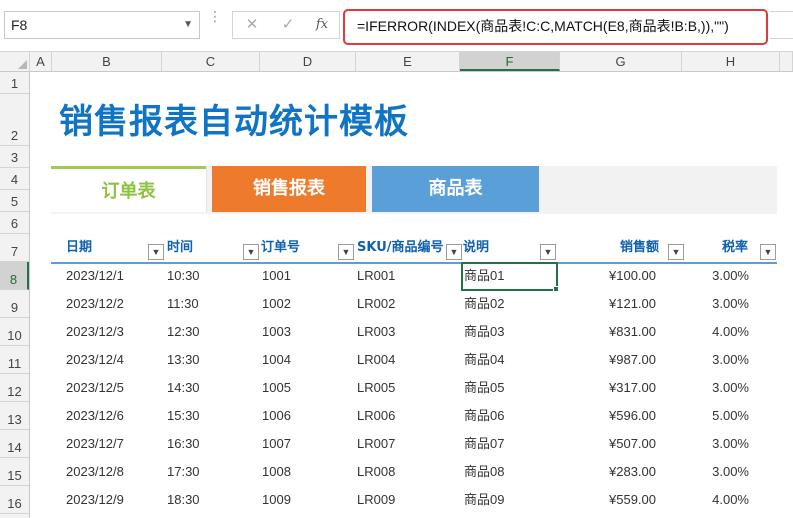 The height and width of the screenshot is (518, 793). I want to click on cell-description: 商品07, so click(484, 444).